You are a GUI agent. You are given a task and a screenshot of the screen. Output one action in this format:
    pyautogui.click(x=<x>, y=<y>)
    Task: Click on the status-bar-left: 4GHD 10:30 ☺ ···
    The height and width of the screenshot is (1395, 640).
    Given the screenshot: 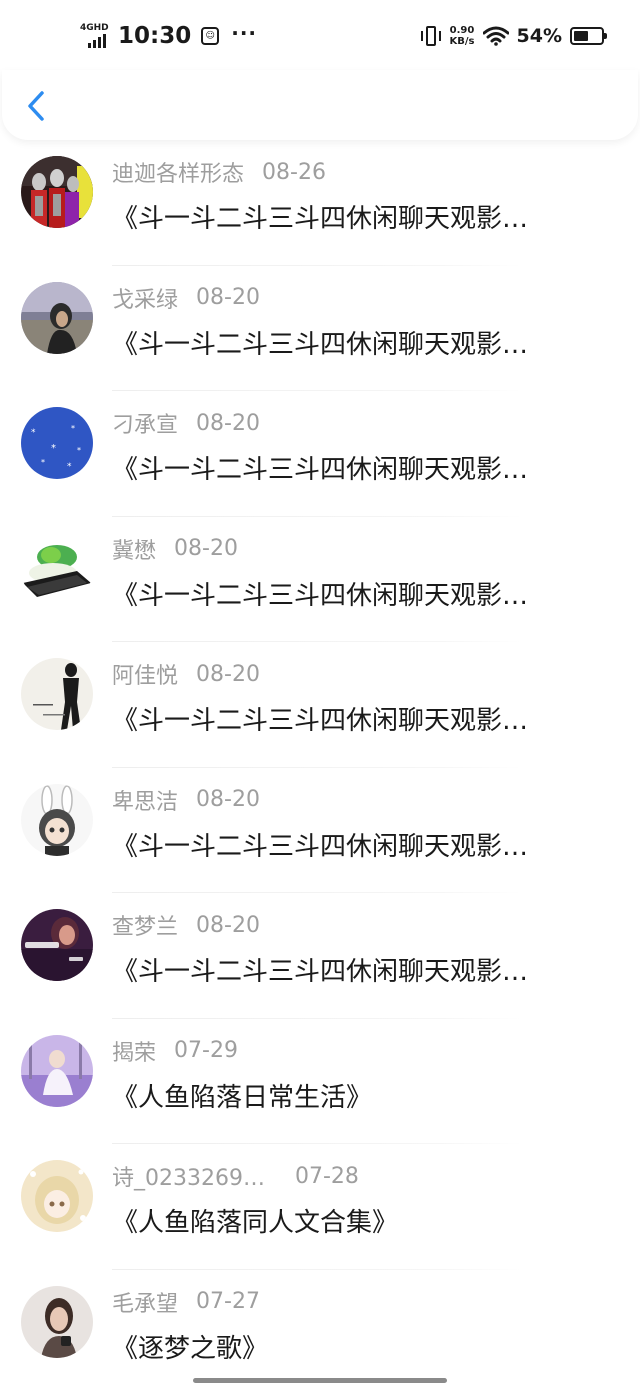 What is the action you would take?
    pyautogui.click(x=168, y=36)
    